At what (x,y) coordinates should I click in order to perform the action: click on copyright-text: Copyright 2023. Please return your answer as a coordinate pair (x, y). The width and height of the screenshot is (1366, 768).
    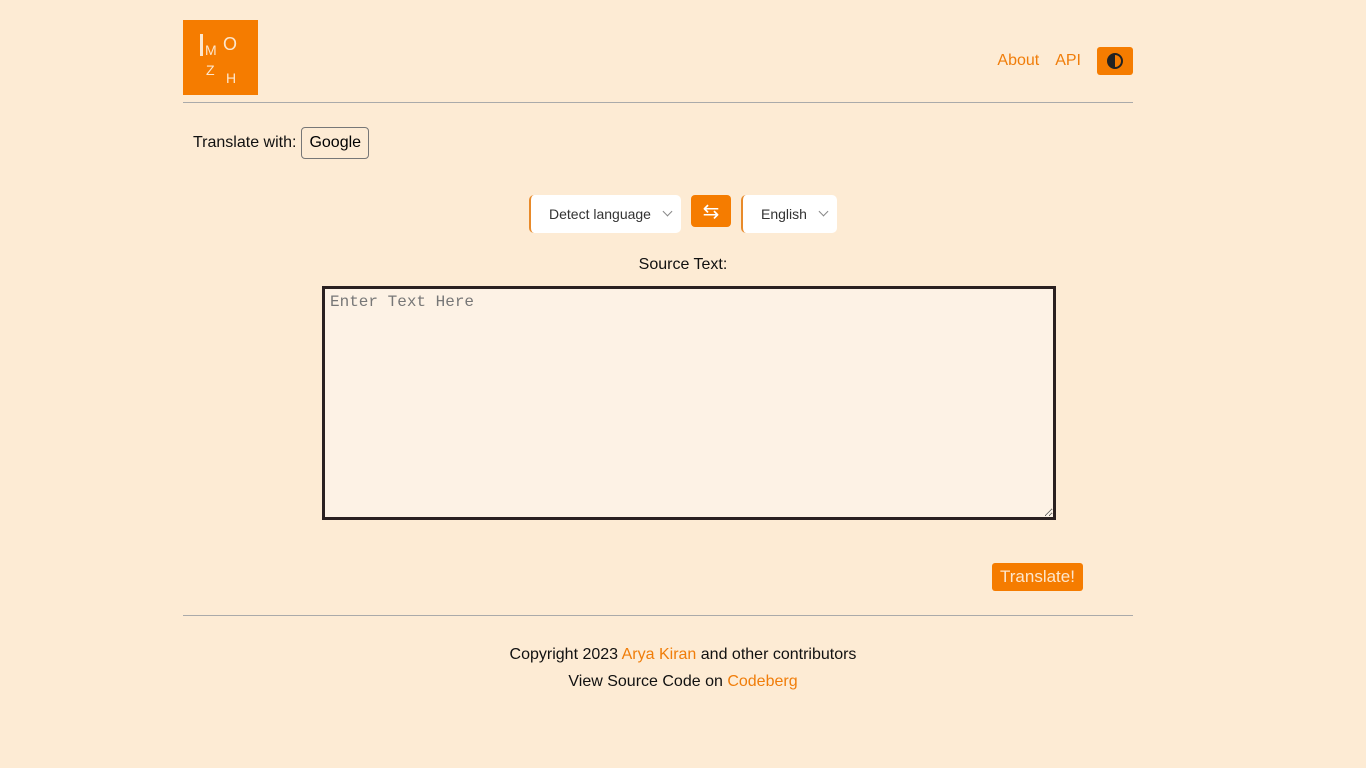
    Looking at the image, I should click on (564, 654).